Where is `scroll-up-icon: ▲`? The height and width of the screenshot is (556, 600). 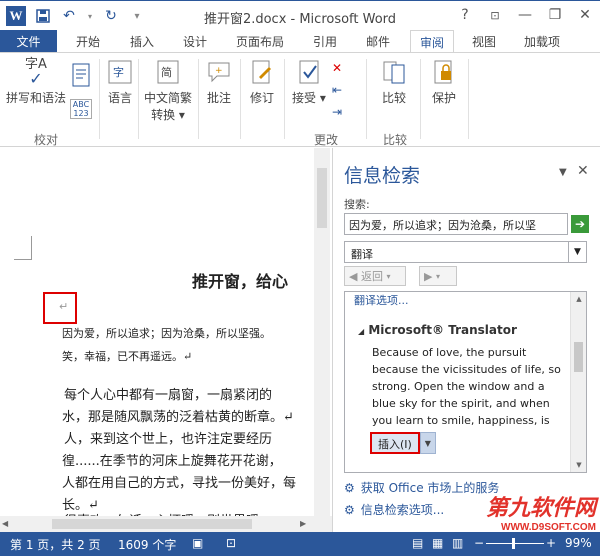 scroll-up-icon: ▲ is located at coordinates (578, 299).